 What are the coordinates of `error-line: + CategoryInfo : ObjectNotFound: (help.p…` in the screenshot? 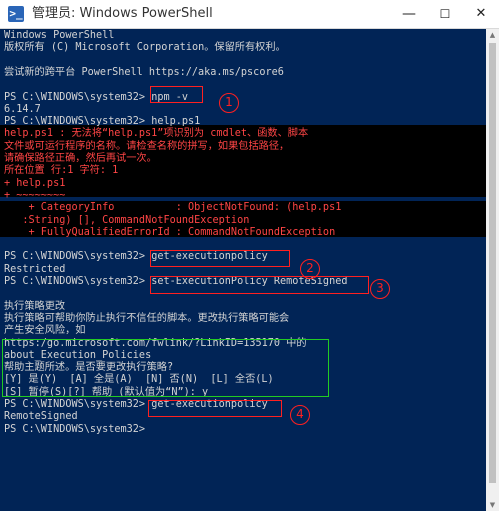 It's located at (173, 208).